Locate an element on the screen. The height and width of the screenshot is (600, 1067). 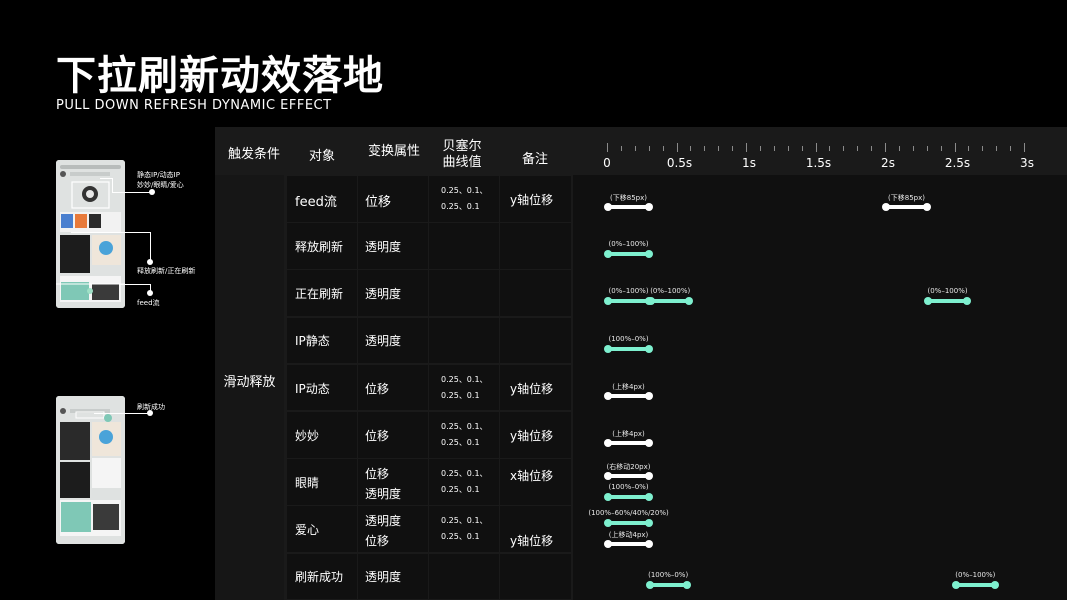
timeline-bar-label: (右移动20px) is located at coordinates (628, 467).